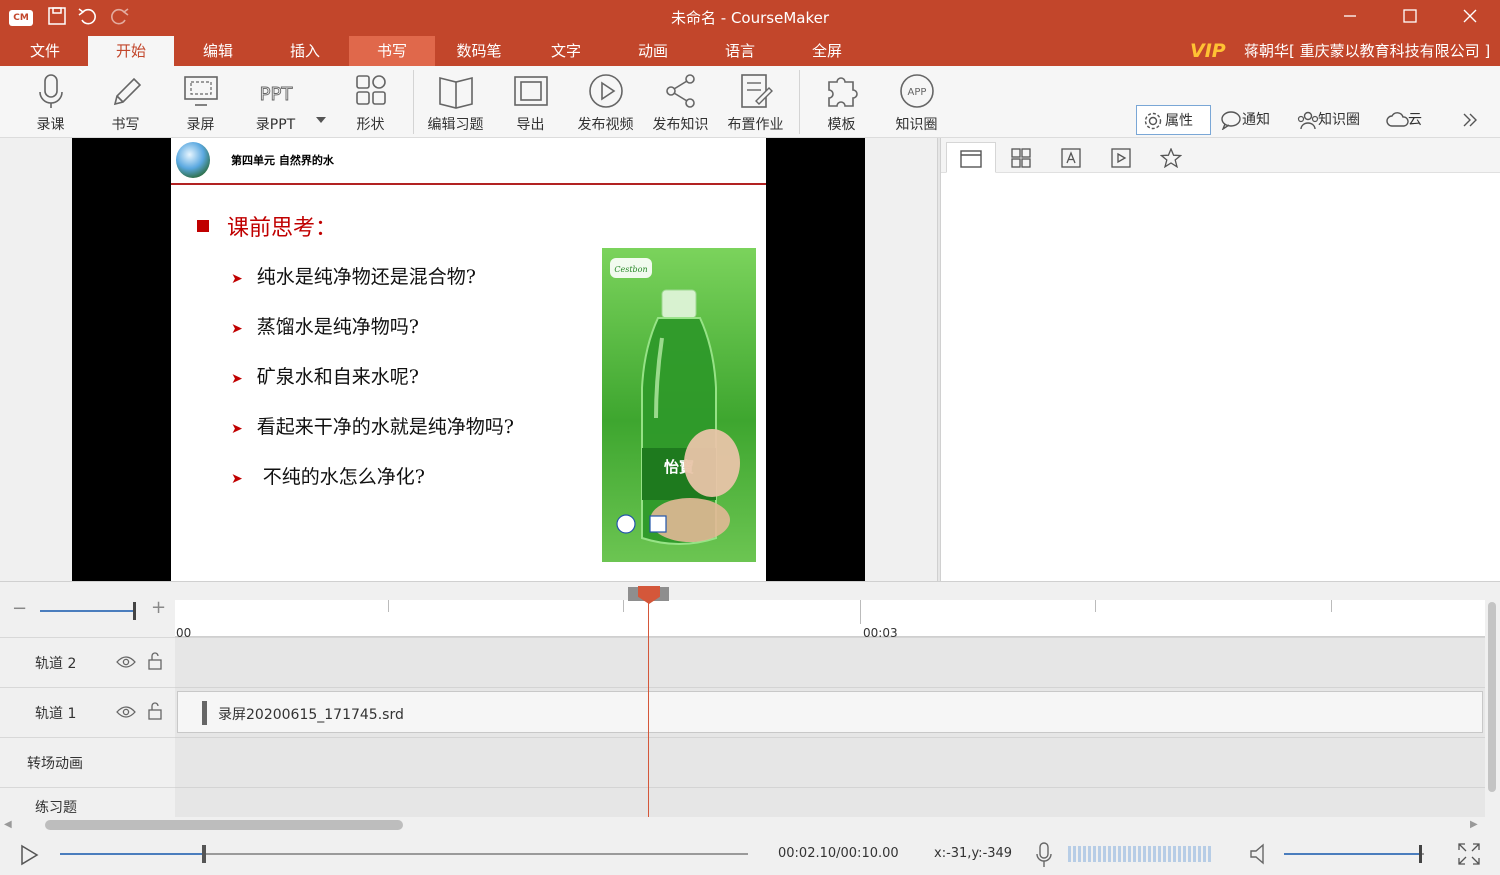  I want to click on globe-icon, so click(193, 160).